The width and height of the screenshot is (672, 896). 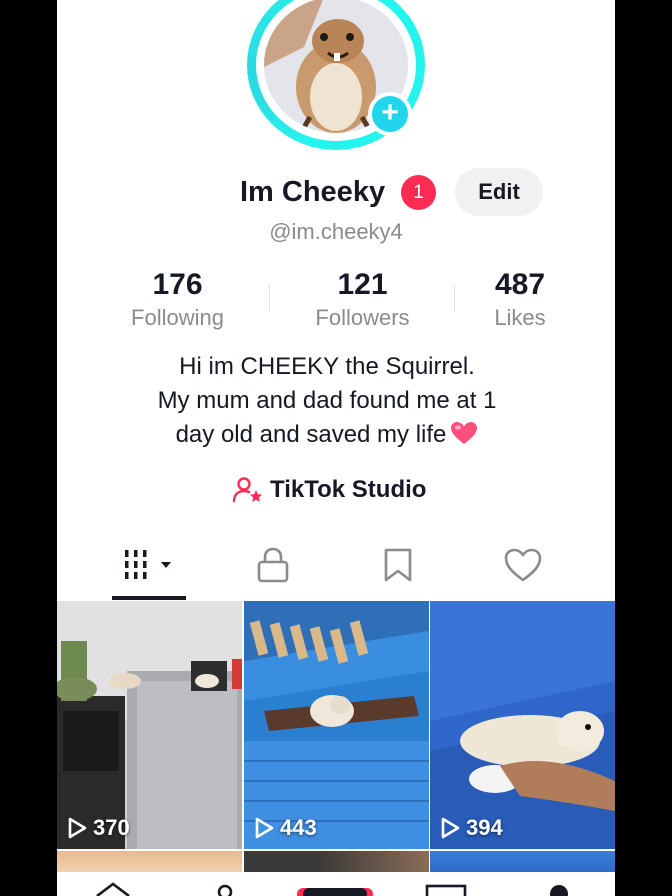 I want to click on bookmark-icon, so click(x=397, y=565).